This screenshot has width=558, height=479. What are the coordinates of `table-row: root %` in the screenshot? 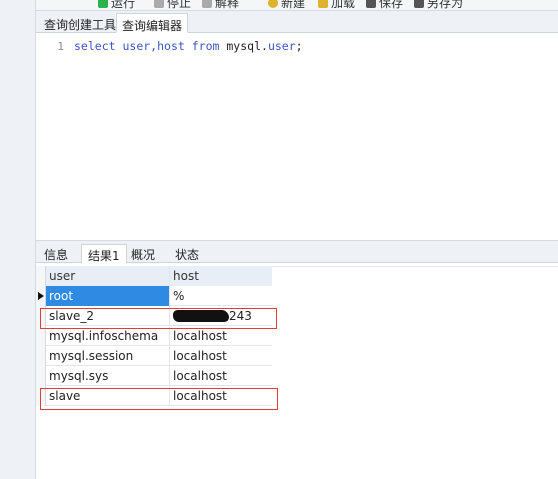 It's located at (154, 296).